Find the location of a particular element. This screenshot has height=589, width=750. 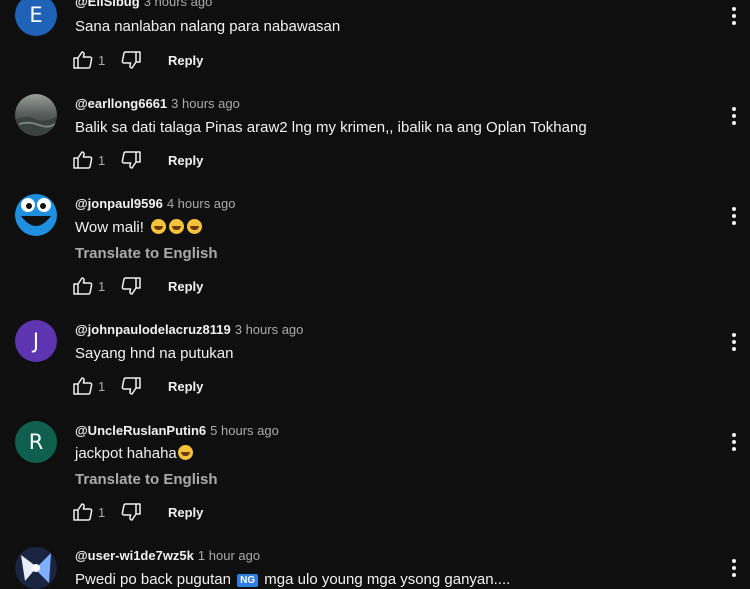

cookie-monster-avatar is located at coordinates (36, 215).